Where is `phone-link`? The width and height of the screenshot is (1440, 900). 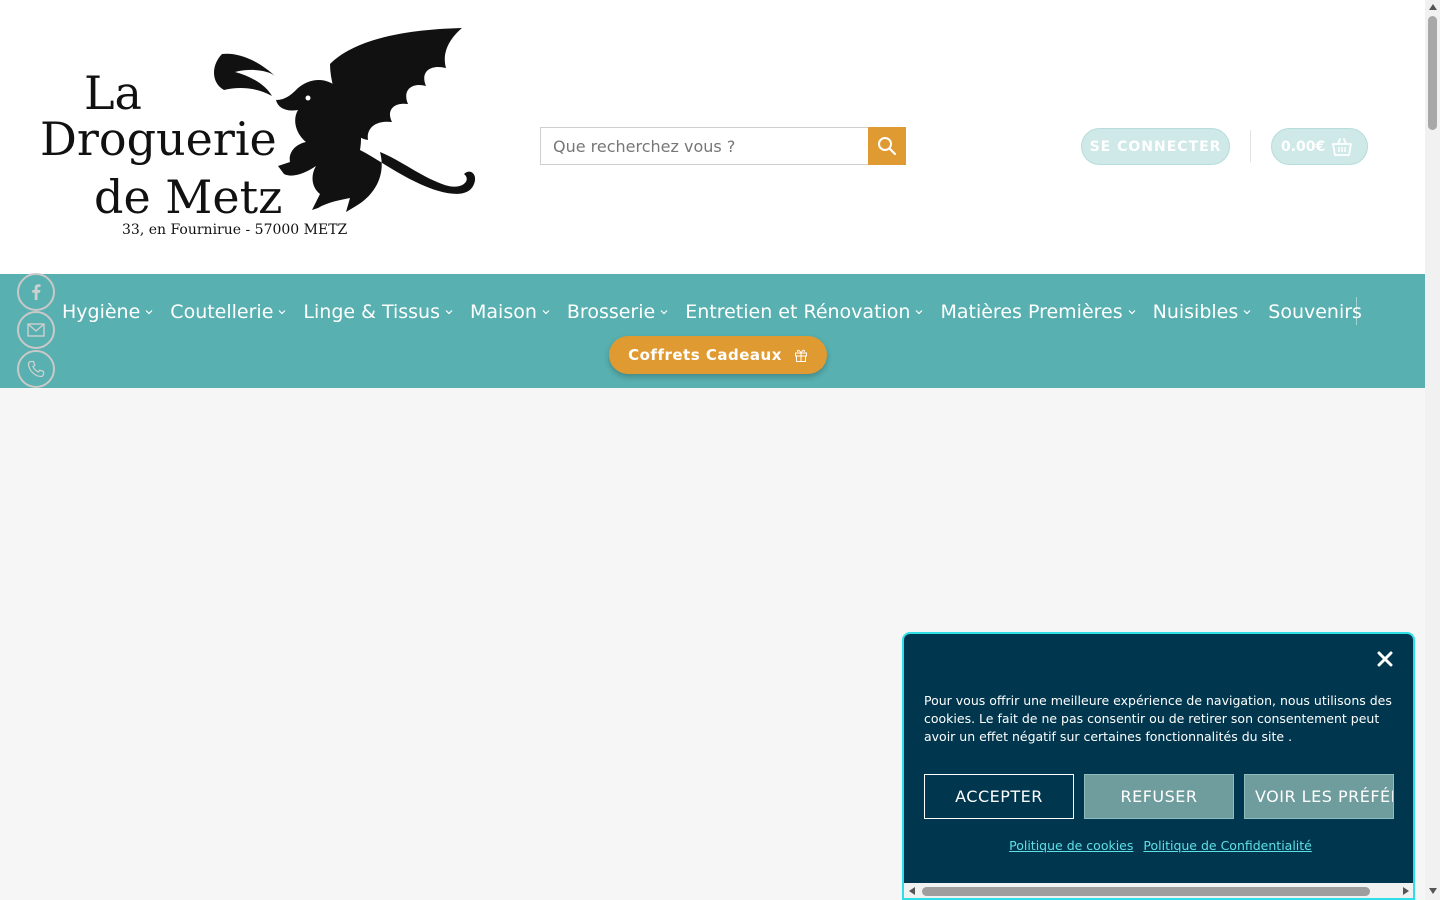
phone-link is located at coordinates (36, 369).